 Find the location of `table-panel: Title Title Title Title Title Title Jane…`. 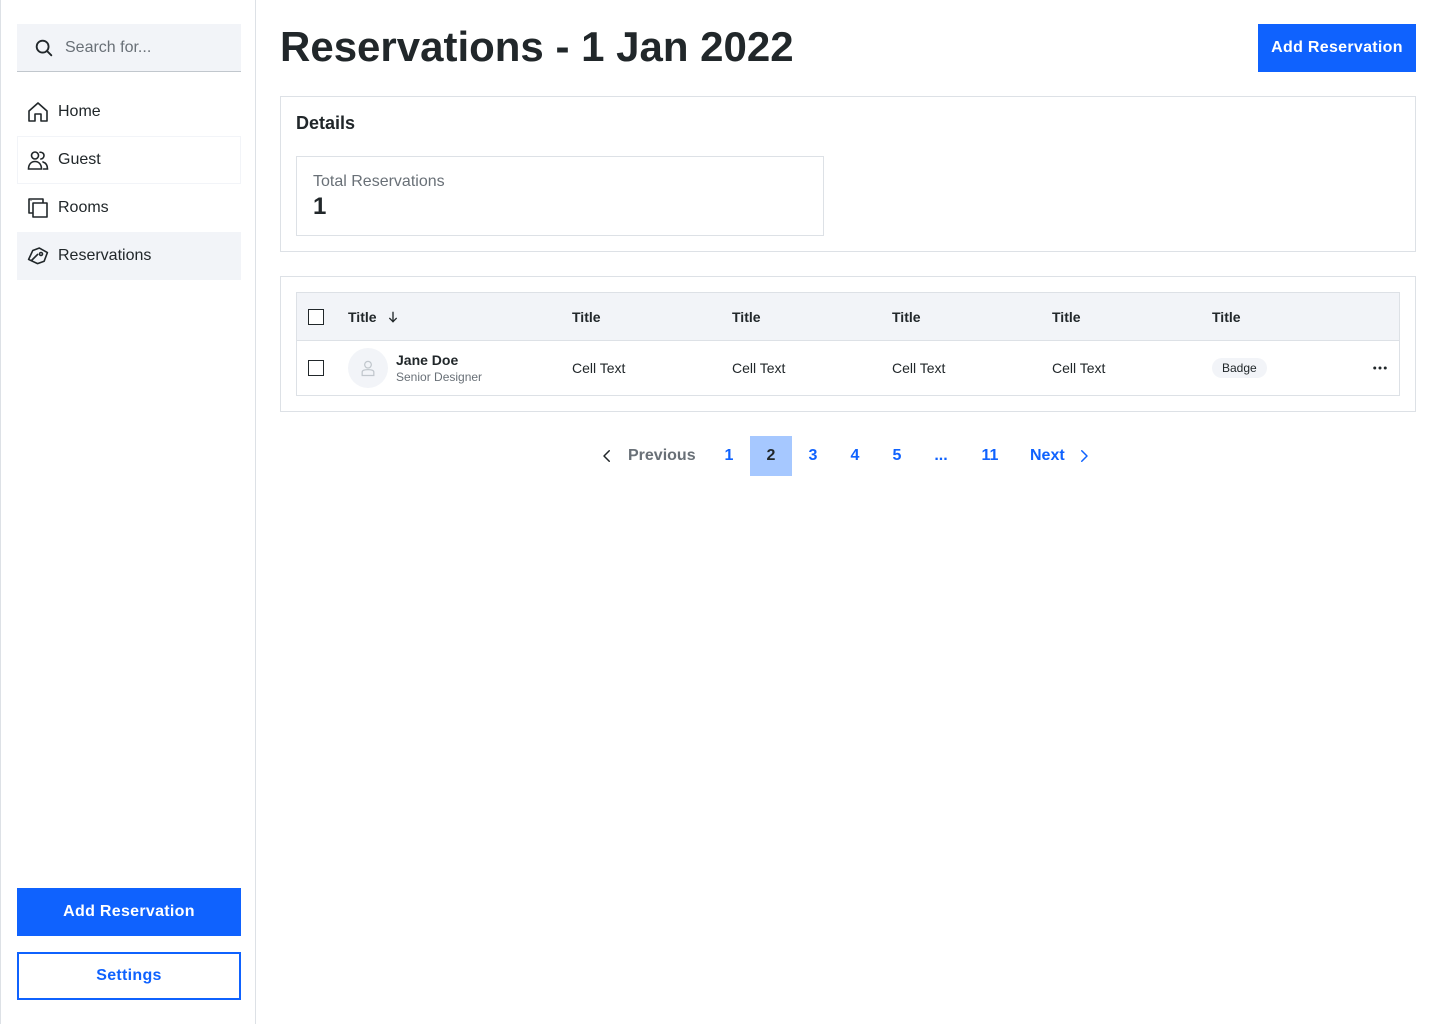

table-panel: Title Title Title Title Title Title Jane… is located at coordinates (848, 344).